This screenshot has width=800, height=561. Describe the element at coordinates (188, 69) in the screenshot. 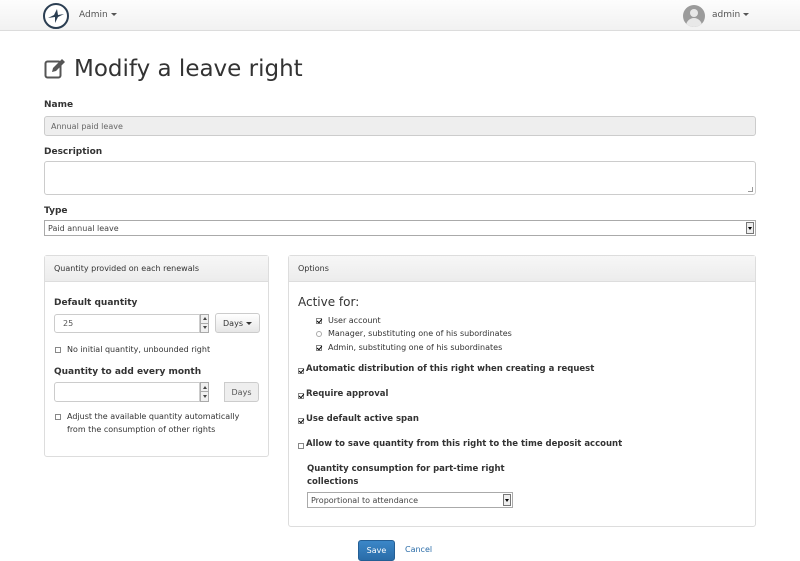

I see `page-title-text: Modify a leave right` at that location.